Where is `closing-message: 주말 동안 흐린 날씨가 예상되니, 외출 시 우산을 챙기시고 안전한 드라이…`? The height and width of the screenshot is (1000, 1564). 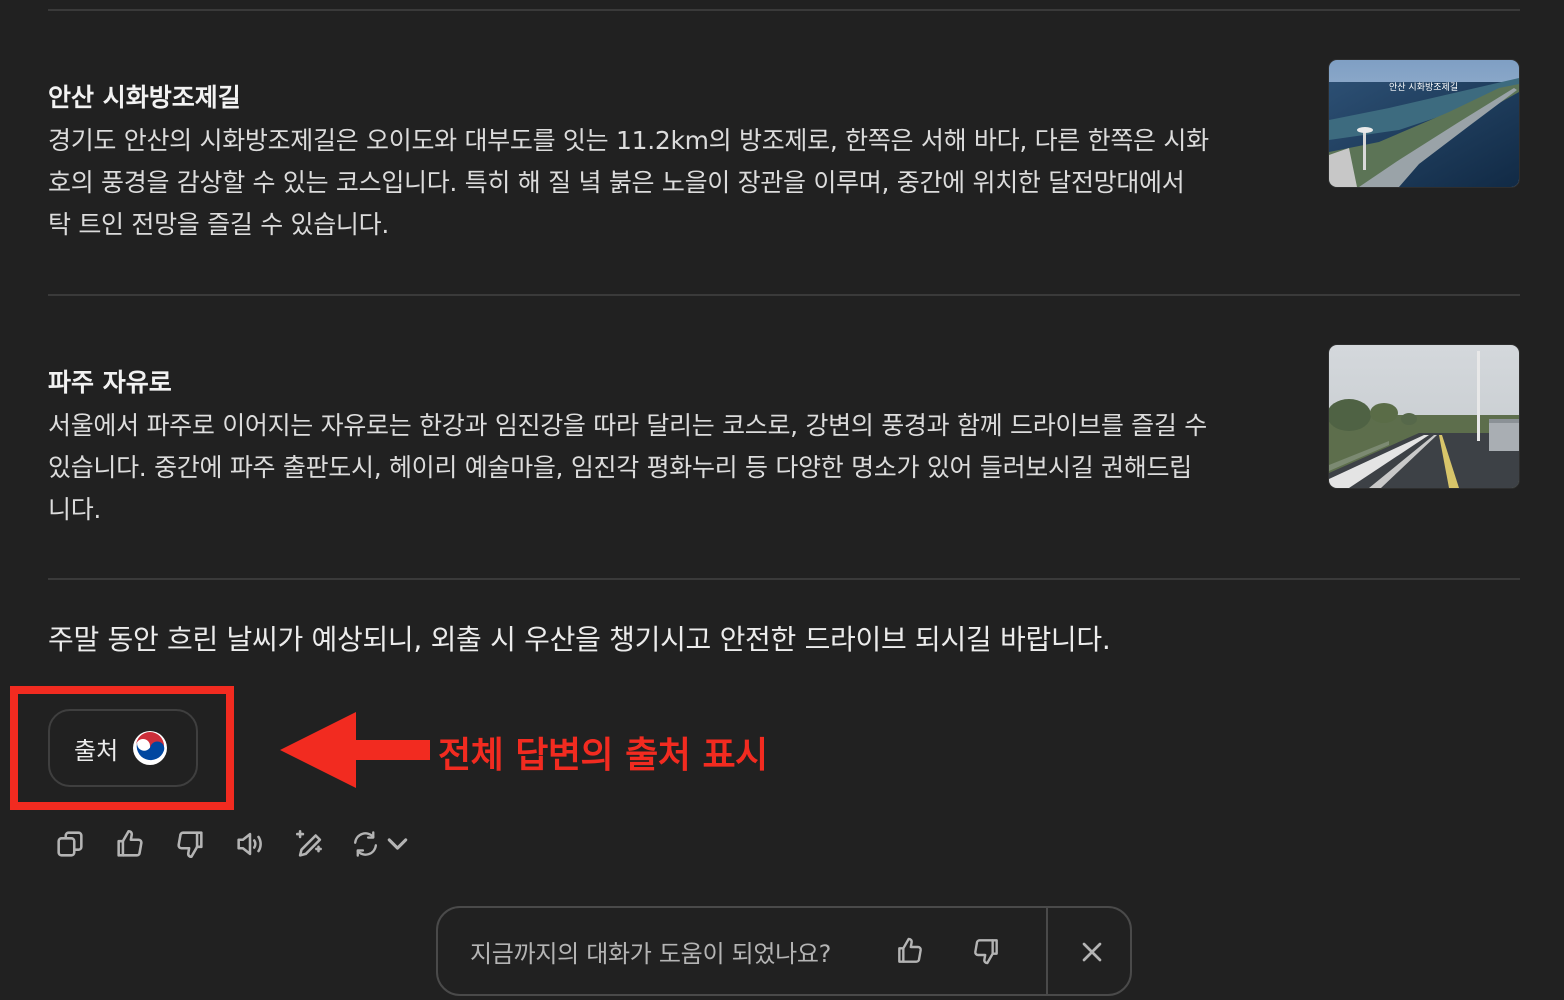 closing-message: 주말 동안 흐린 날씨가 예상되니, 외출 시 우산을 챙기시고 안전한 드라이… is located at coordinates (579, 639).